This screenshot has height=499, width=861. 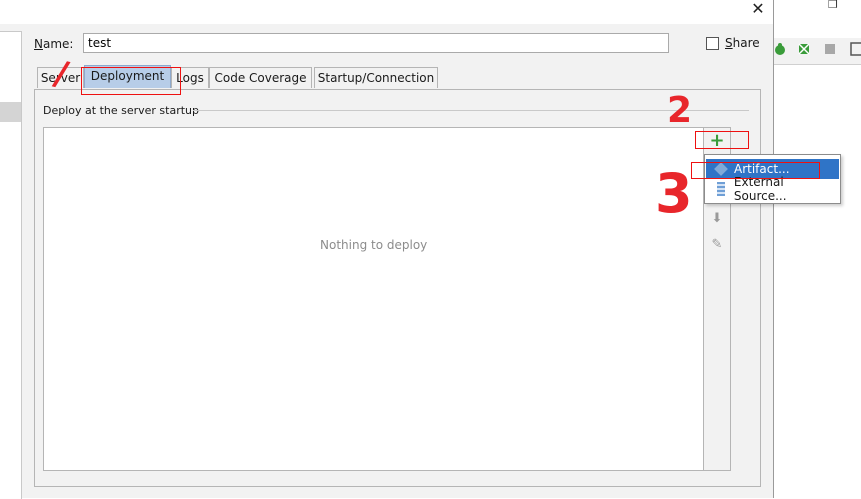 I want to click on annotation-step-2: 2, so click(x=680, y=110).